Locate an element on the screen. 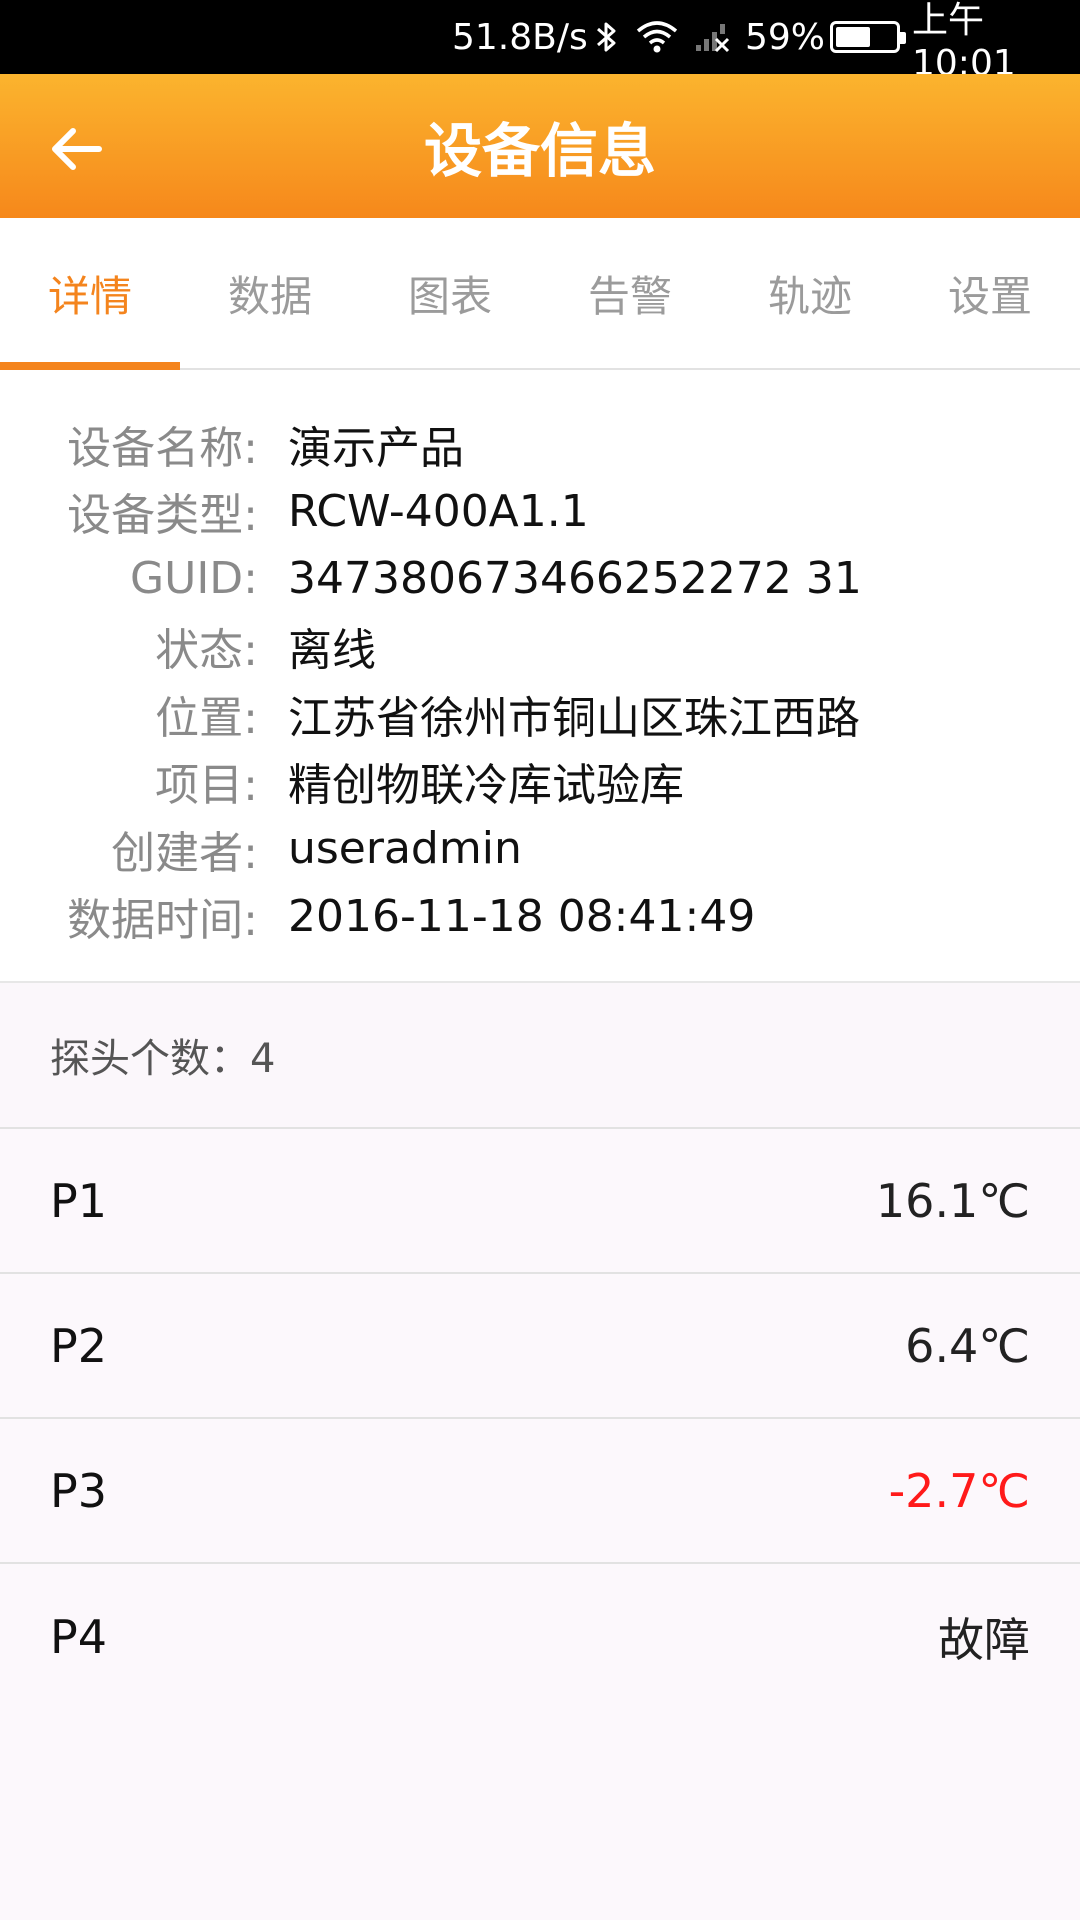 The width and height of the screenshot is (1080, 1920). wifi-icon is located at coordinates (657, 37).